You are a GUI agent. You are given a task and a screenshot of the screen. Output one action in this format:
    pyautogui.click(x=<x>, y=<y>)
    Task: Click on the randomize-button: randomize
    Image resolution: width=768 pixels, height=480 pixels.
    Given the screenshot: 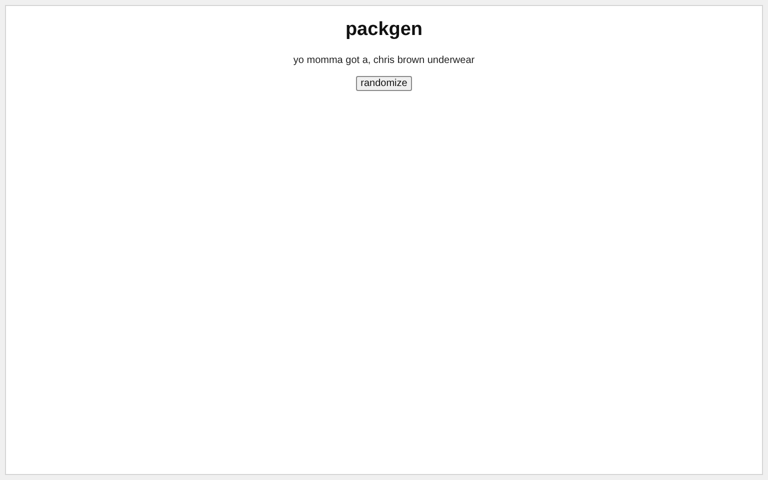 What is the action you would take?
    pyautogui.click(x=384, y=83)
    